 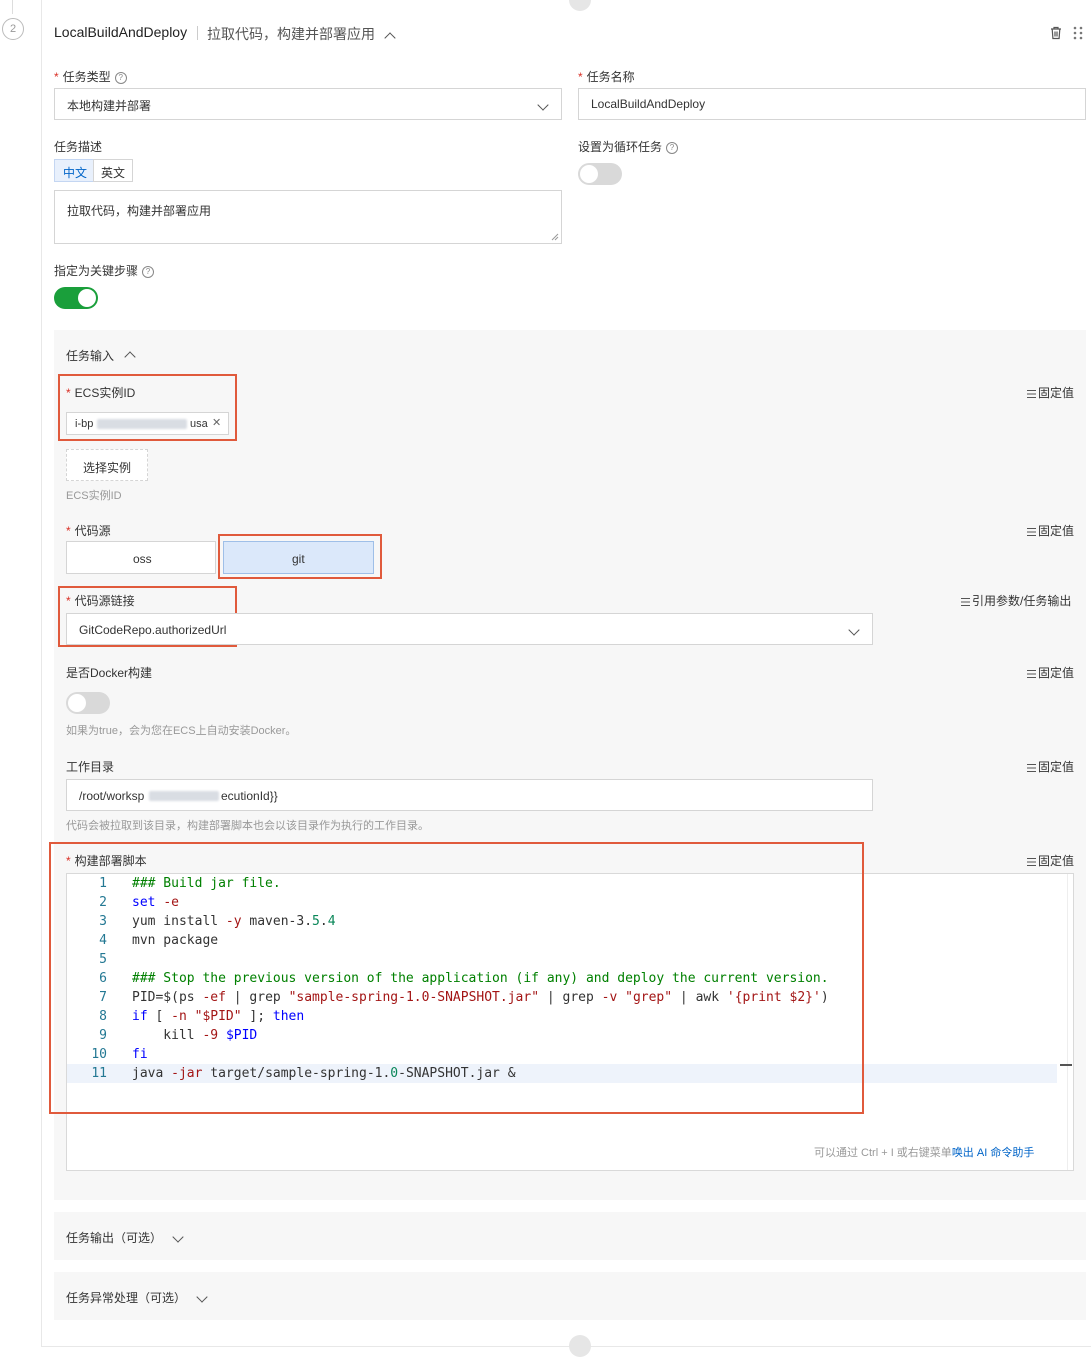 I want to click on lang-tab-en: 英文, so click(x=113, y=170).